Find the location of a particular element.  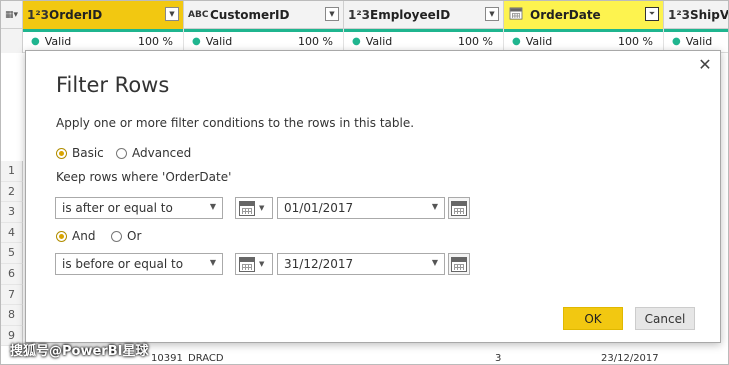

advanced-radio: Advanced is located at coordinates (153, 153).